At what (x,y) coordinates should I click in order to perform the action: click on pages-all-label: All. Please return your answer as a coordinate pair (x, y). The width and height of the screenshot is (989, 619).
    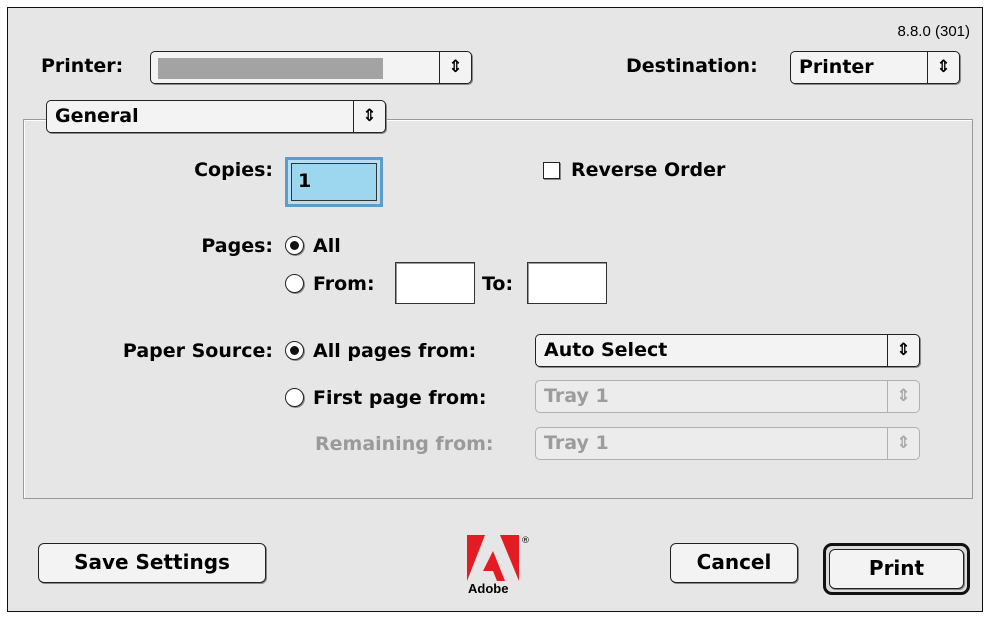
    Looking at the image, I should click on (327, 246).